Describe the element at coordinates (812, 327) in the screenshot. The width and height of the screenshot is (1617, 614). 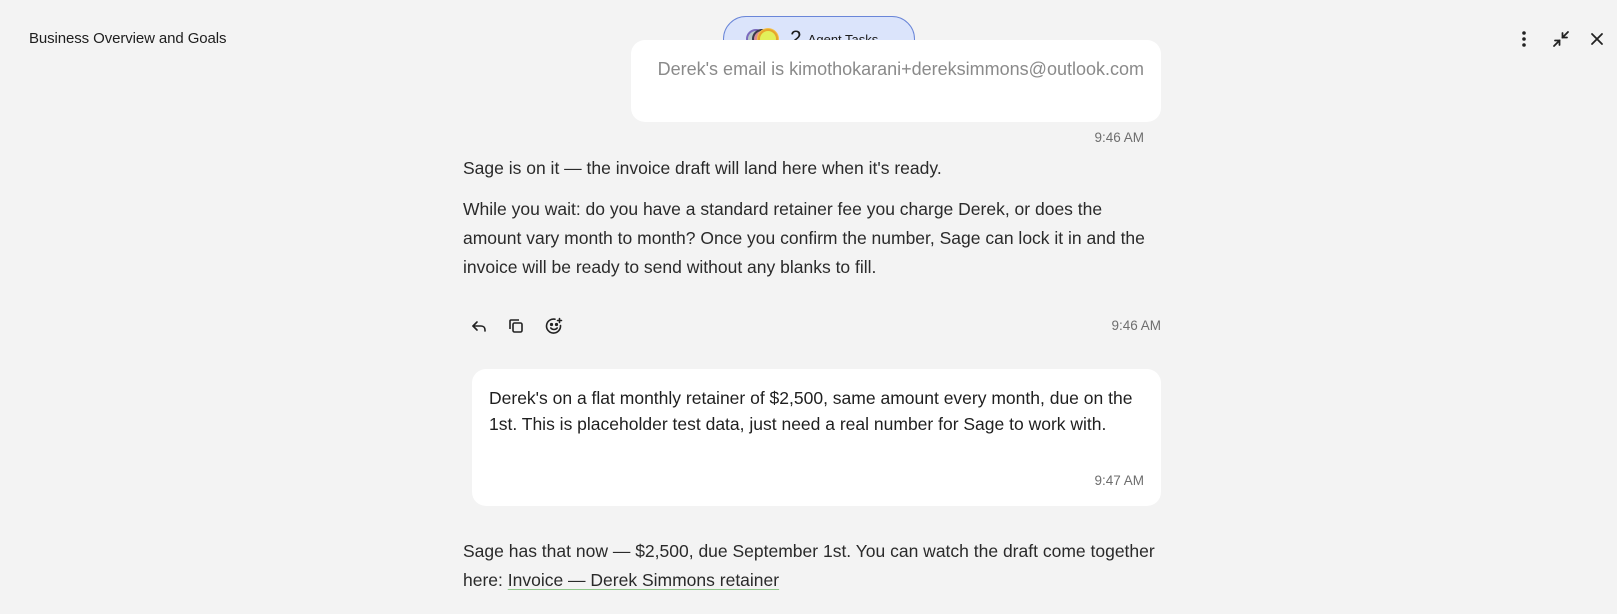
I see `message-actions: 9:46 AM` at that location.